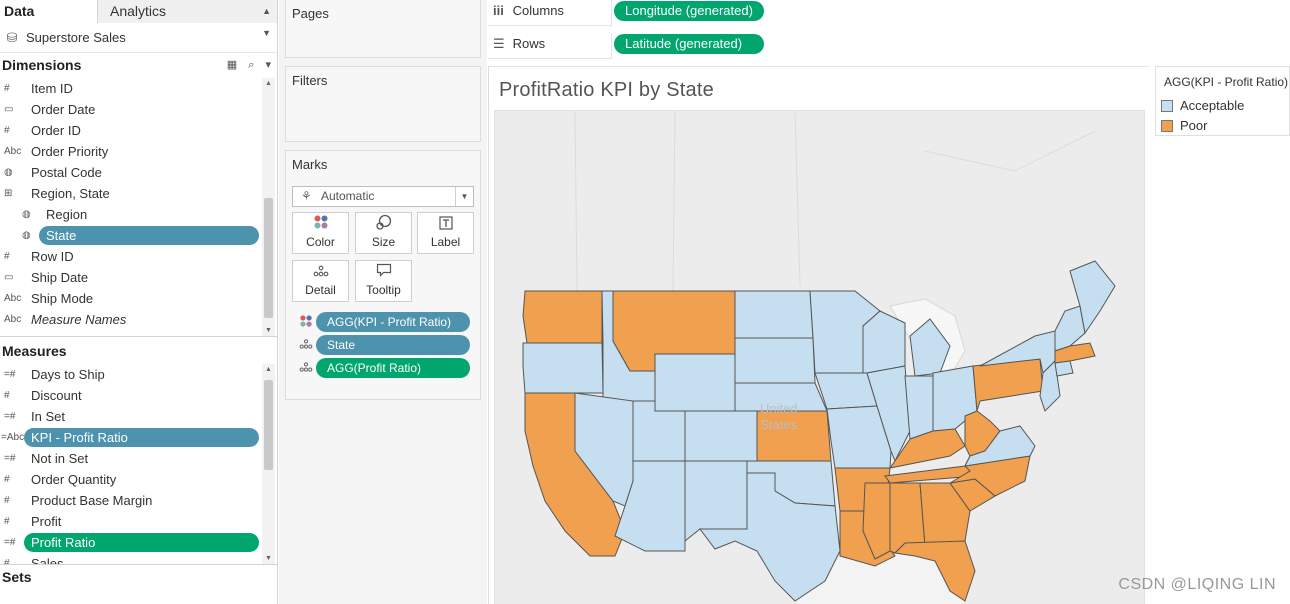  What do you see at coordinates (13, 437) in the screenshot?
I see `calculated-string-icon: =Abc` at bounding box center [13, 437].